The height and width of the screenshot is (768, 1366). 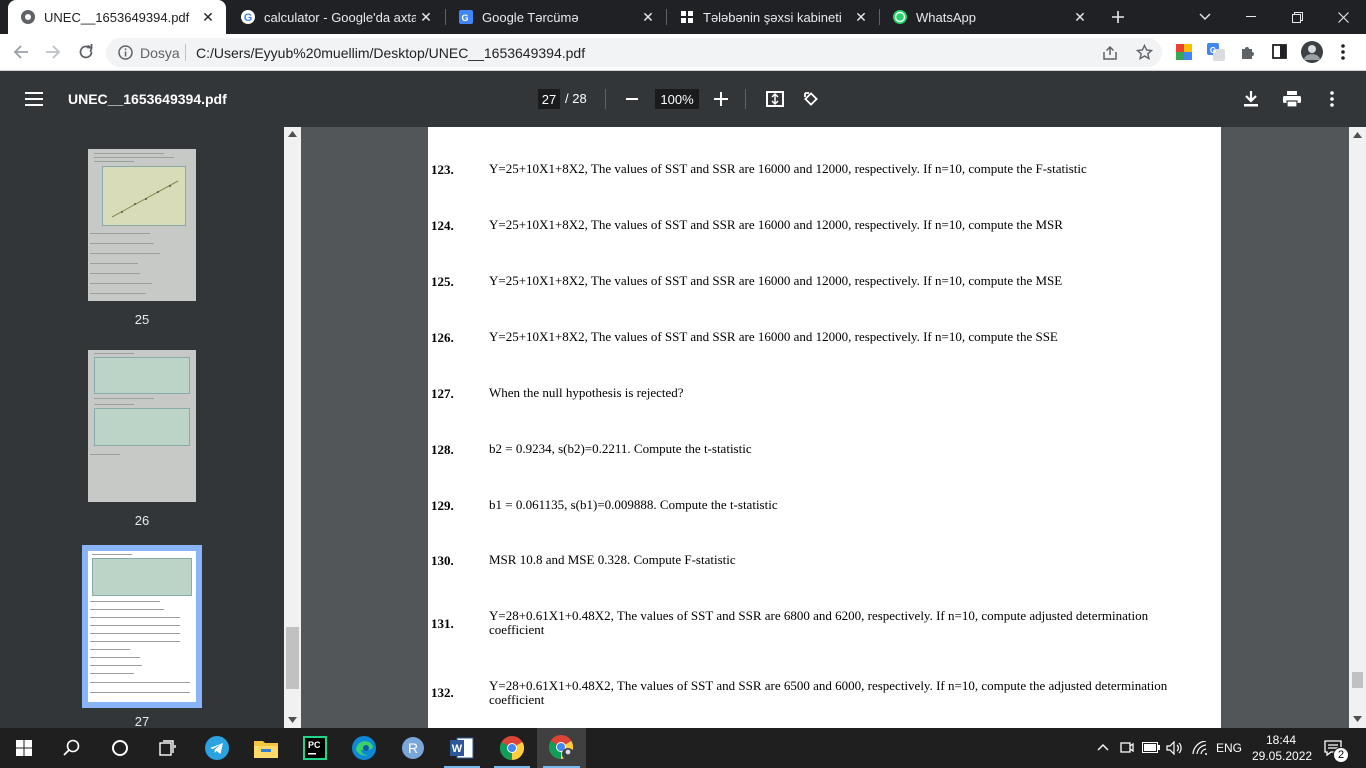 I want to click on menu-kebab-icon, so click(x=1343, y=52).